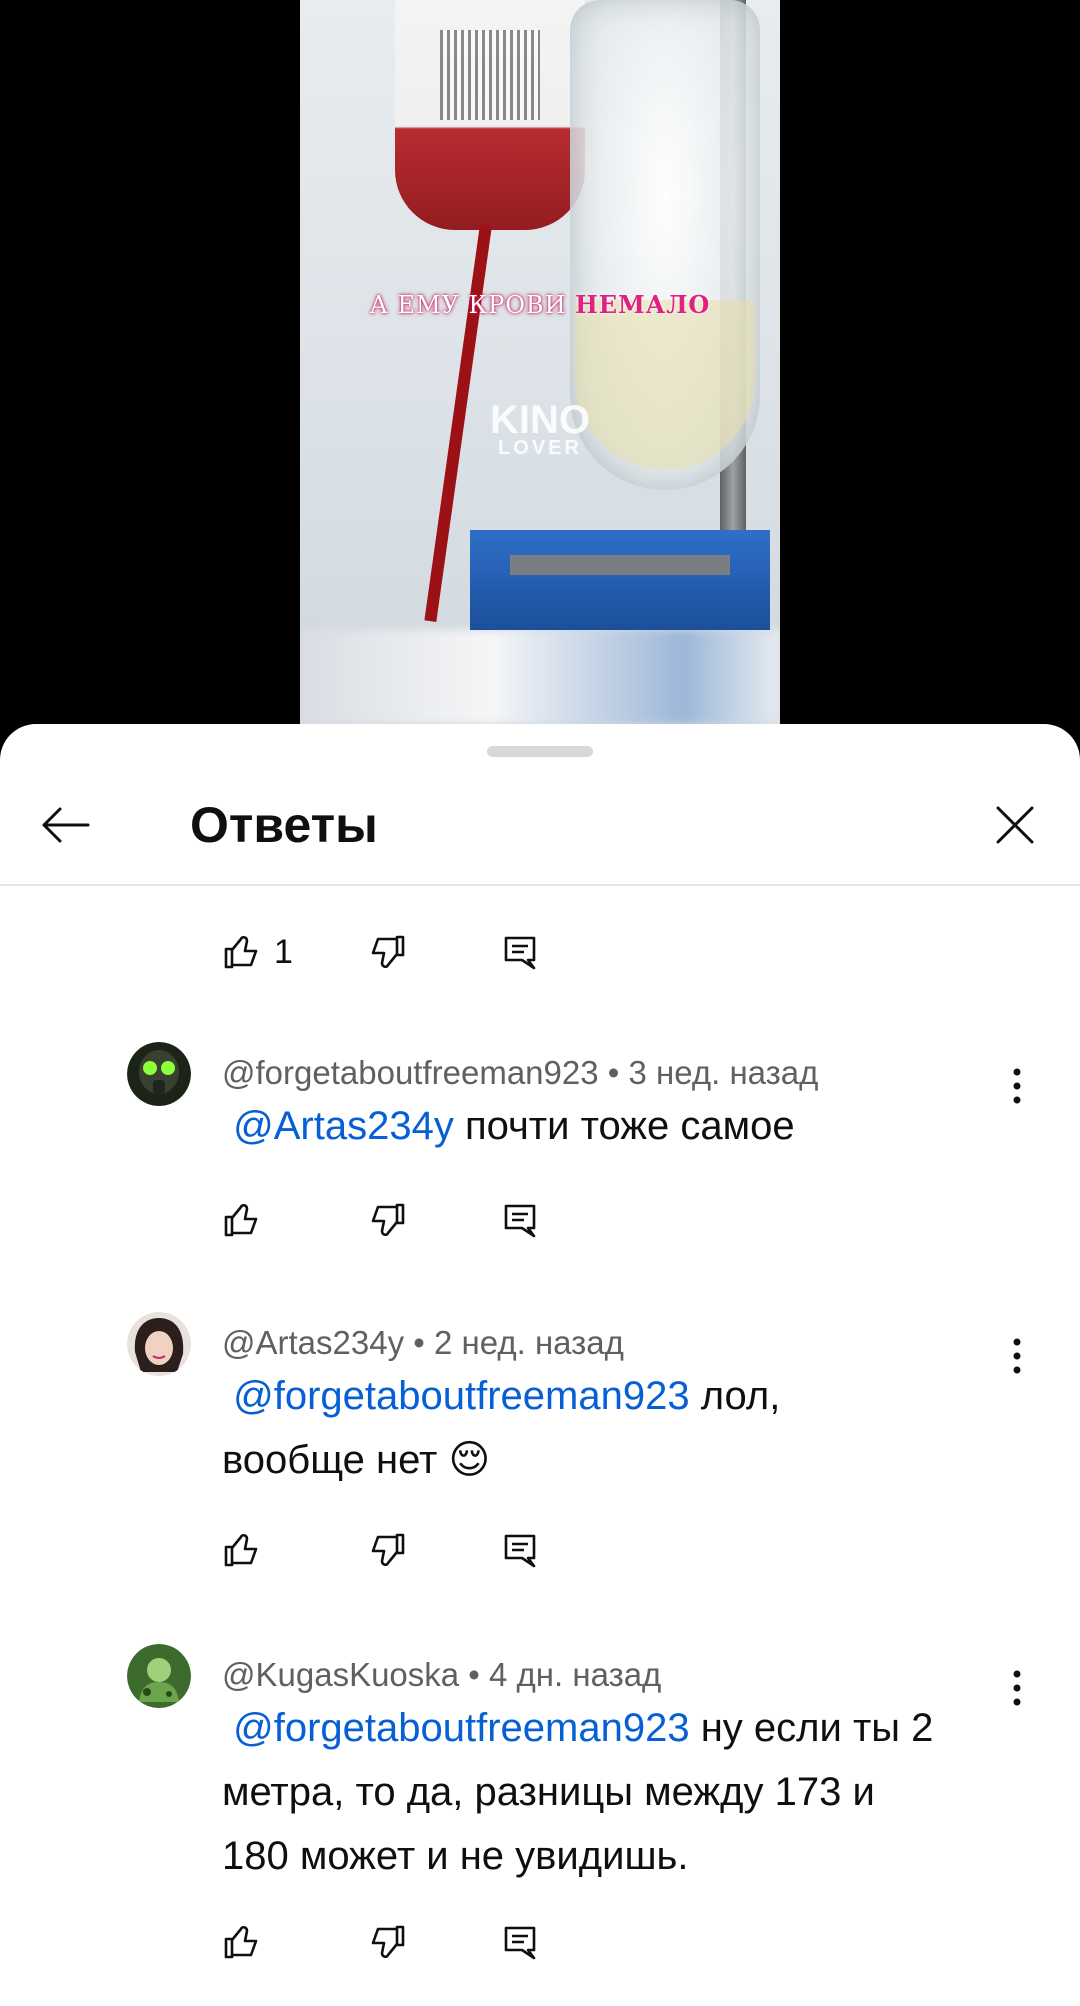  Describe the element at coordinates (540, 448) in the screenshot. I see `watermark-sub: LOVER` at that location.